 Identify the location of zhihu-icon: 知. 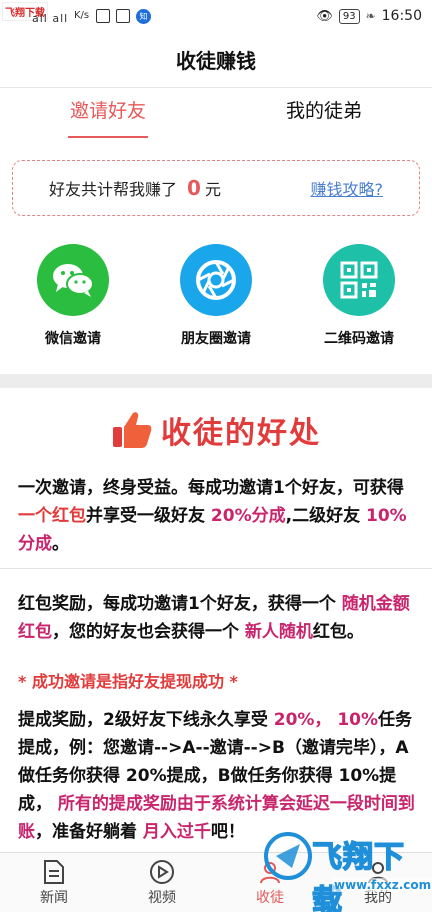
(143, 16).